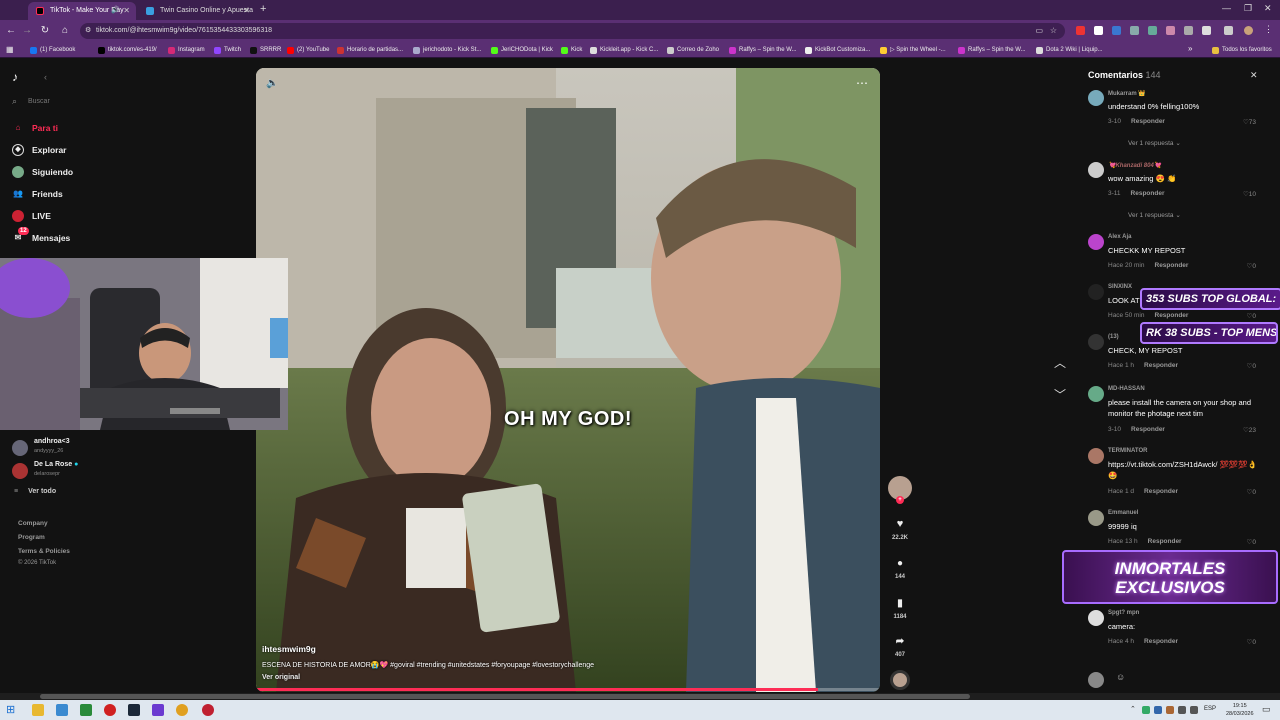 This screenshot has height=720, width=1280. Describe the element at coordinates (39, 150) in the screenshot. I see `sidebar-item-explorar: ◆ Explorar` at that location.